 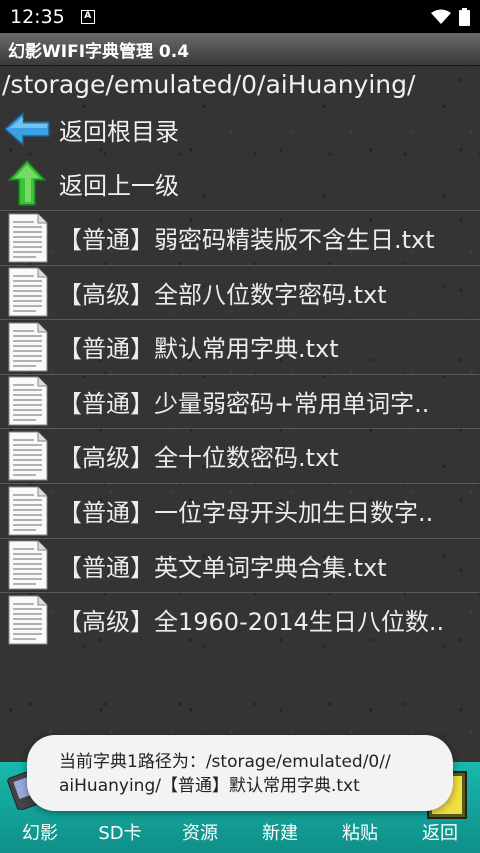 I want to click on status-bar: 12:35 A, so click(x=240, y=16).